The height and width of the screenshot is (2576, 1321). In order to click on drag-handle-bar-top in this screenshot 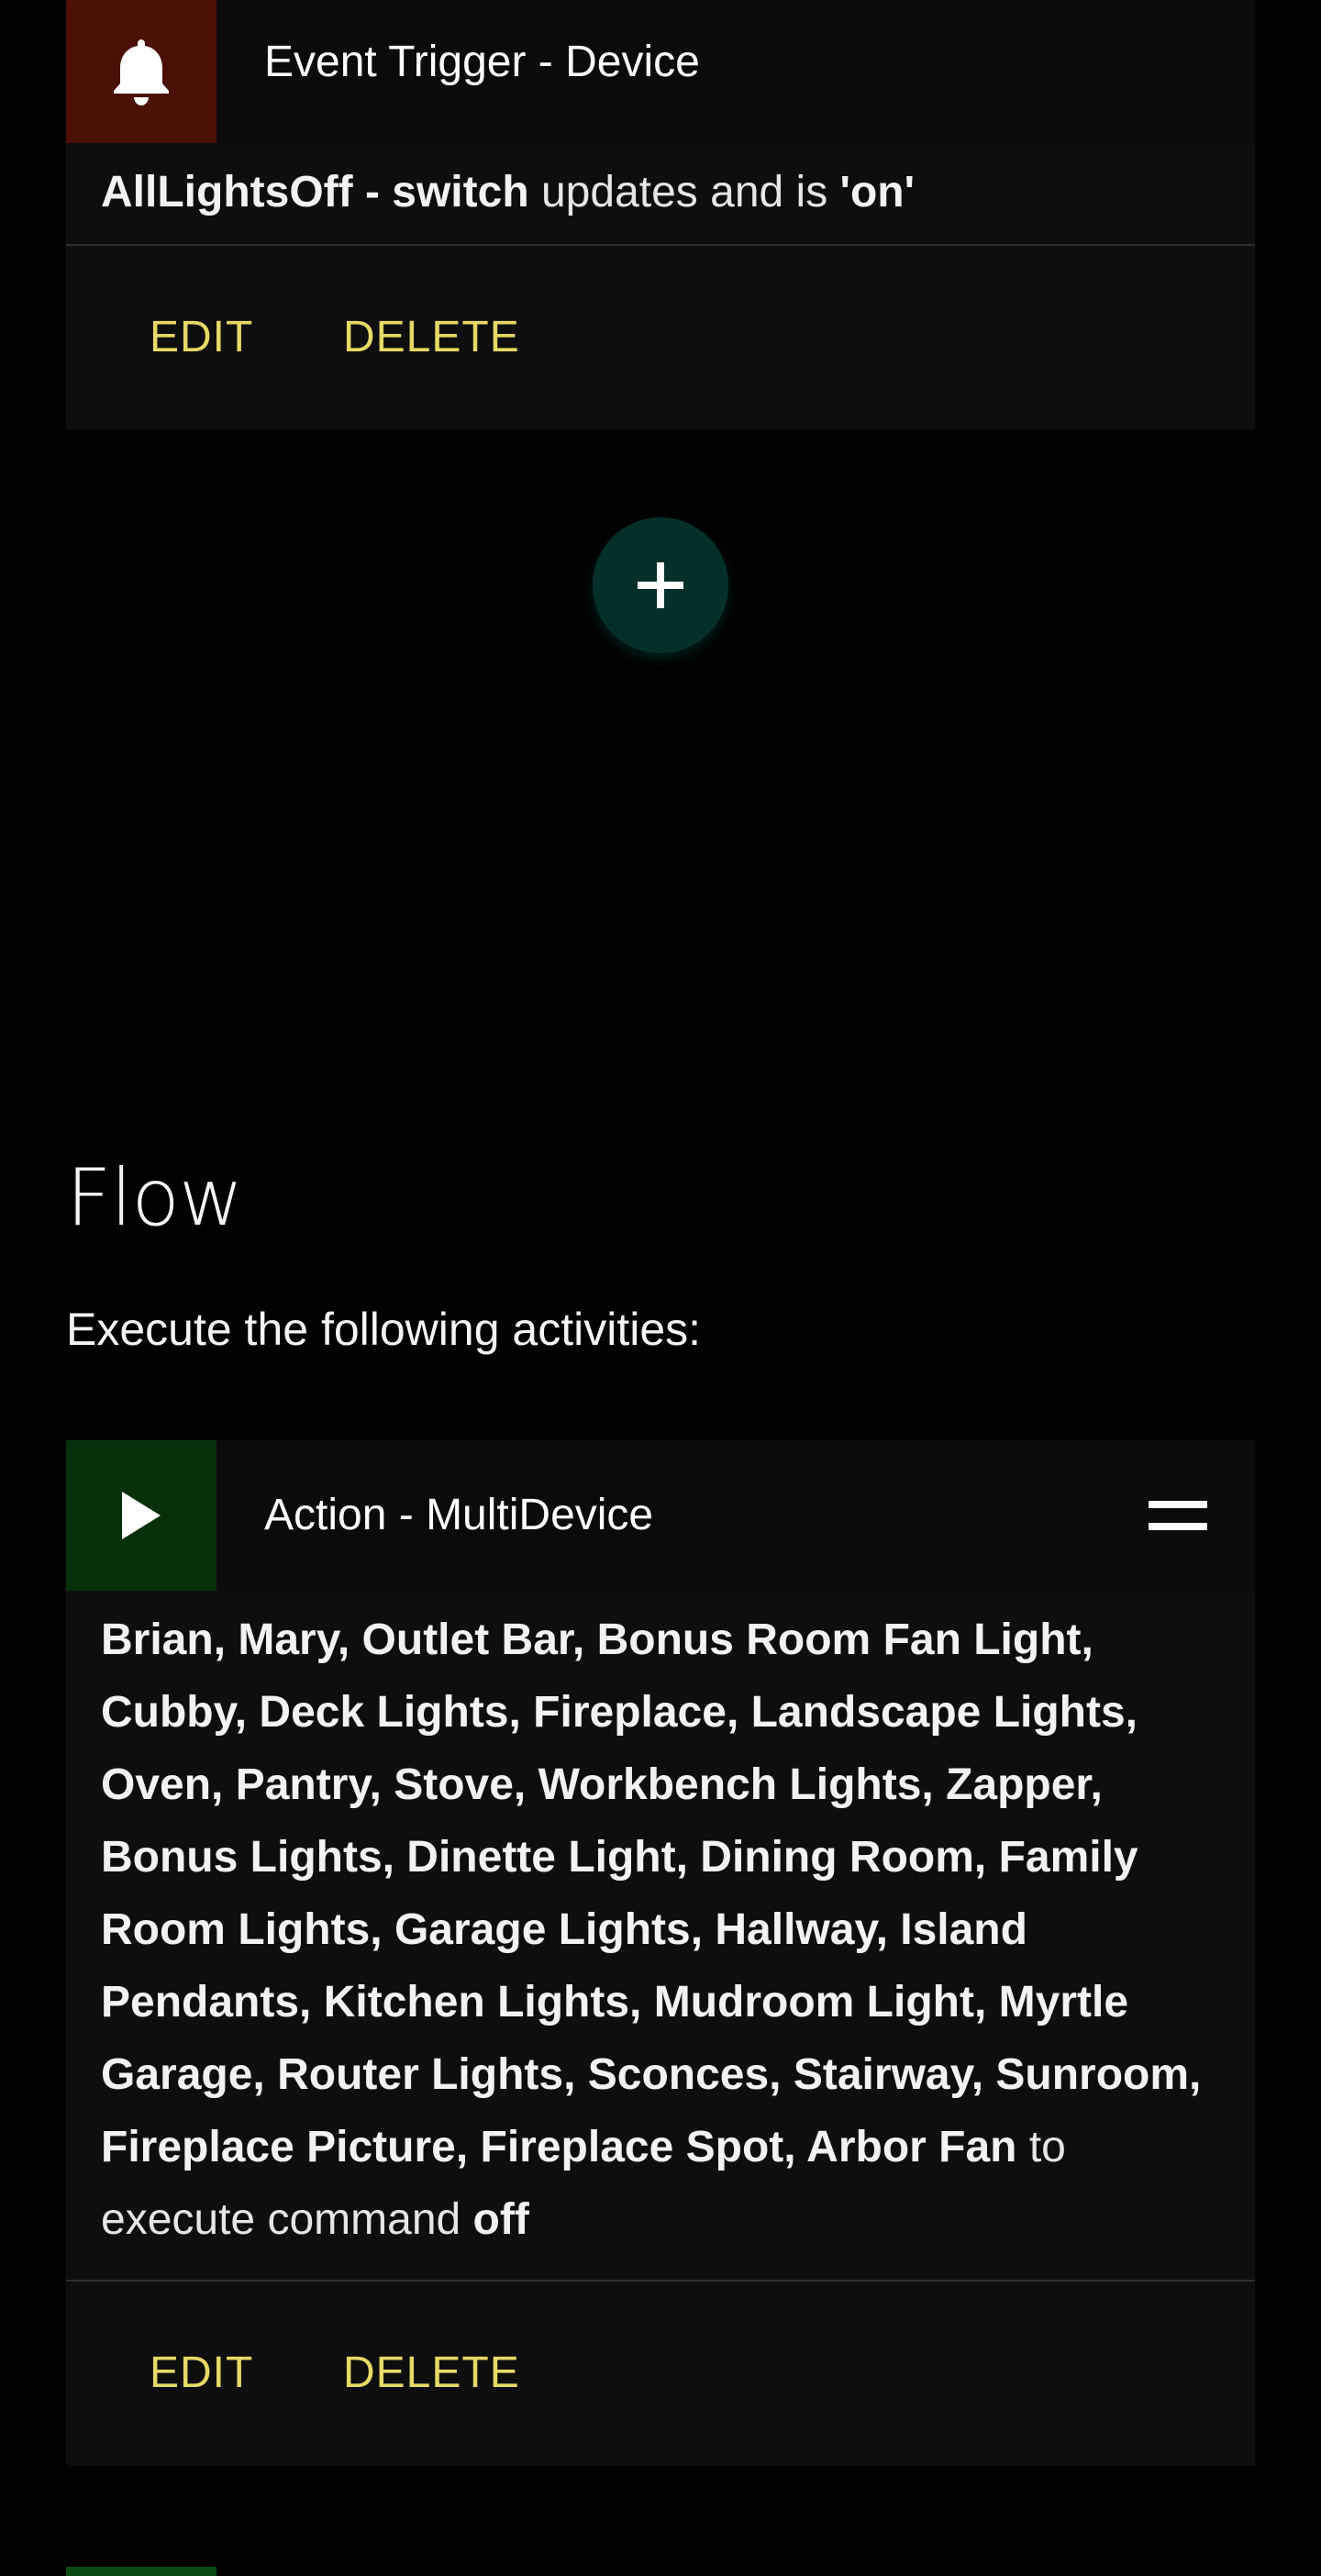, I will do `click(1178, 1504)`.